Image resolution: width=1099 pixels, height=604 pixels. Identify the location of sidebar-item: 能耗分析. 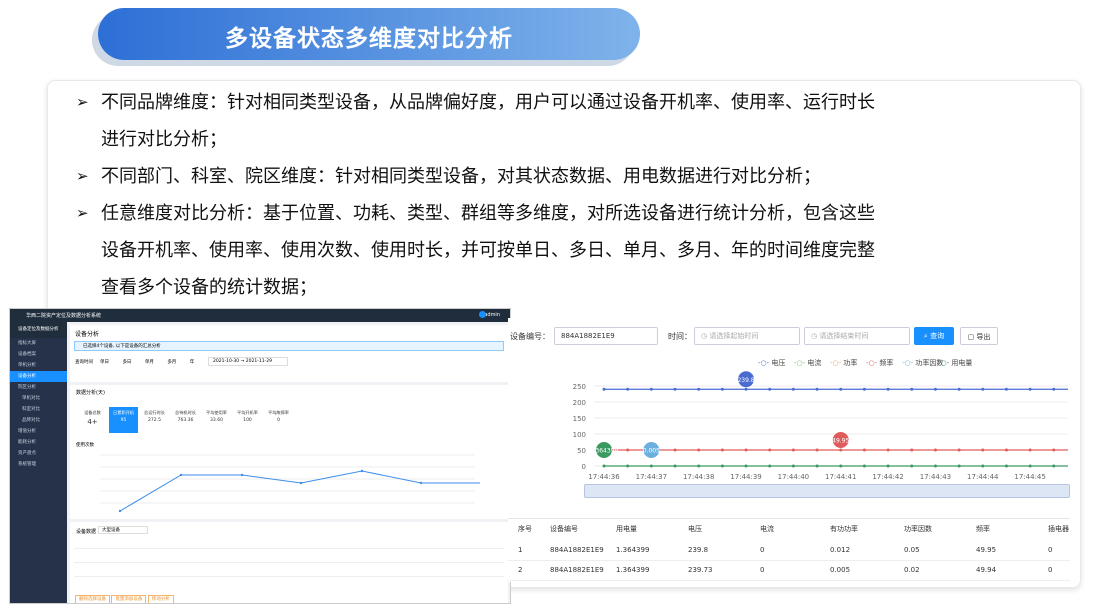
(38, 442).